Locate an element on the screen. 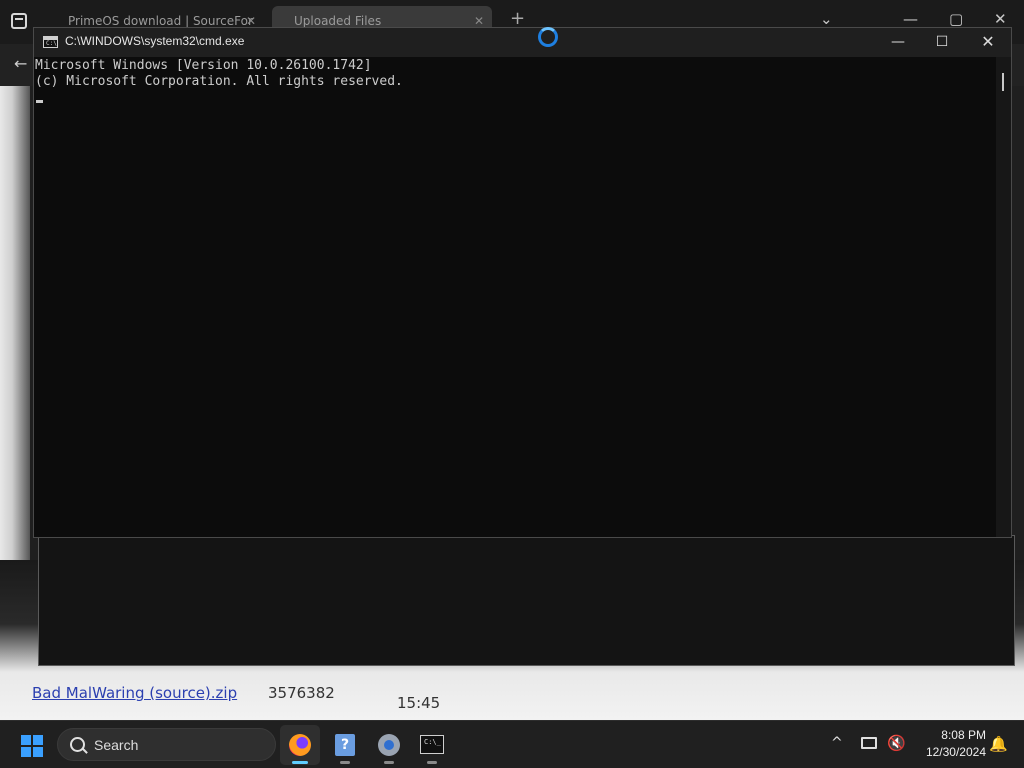 This screenshot has width=1024, height=768. notification-bell-icon: 🔔 is located at coordinates (998, 744).